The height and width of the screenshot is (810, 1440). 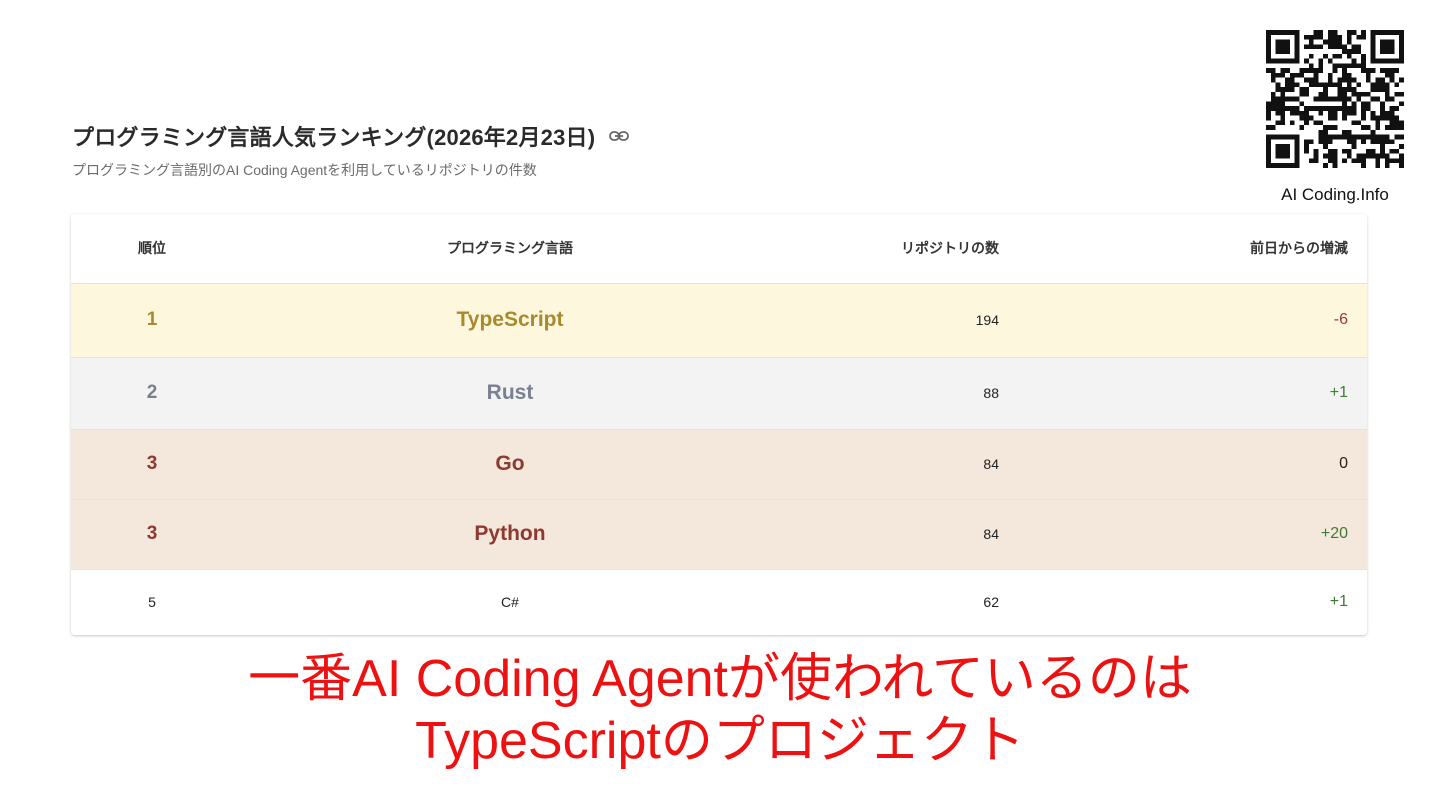 What do you see at coordinates (152, 393) in the screenshot?
I see `rank-cell: 2` at bounding box center [152, 393].